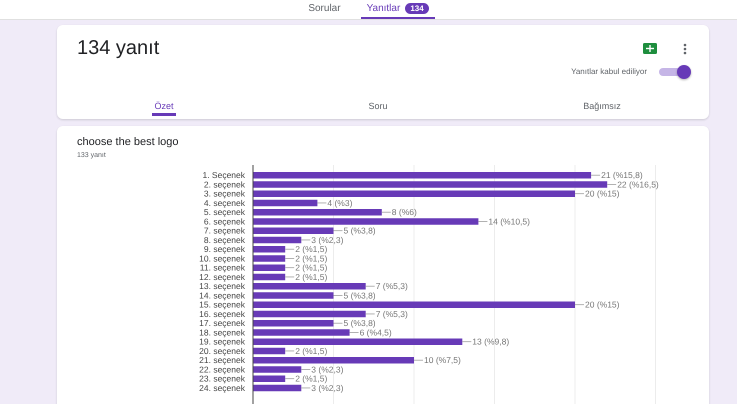  What do you see at coordinates (222, 341) in the screenshot?
I see `category-label: 19. seçenek` at bounding box center [222, 341].